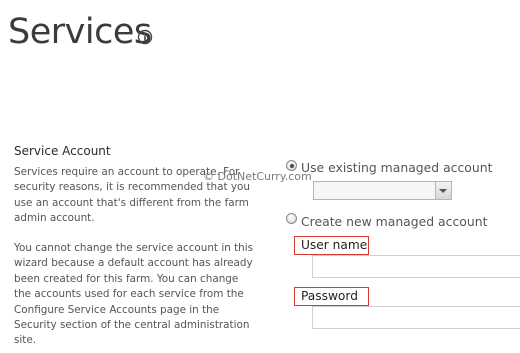  Describe the element at coordinates (291, 218) in the screenshot. I see `create-new-radio` at that location.